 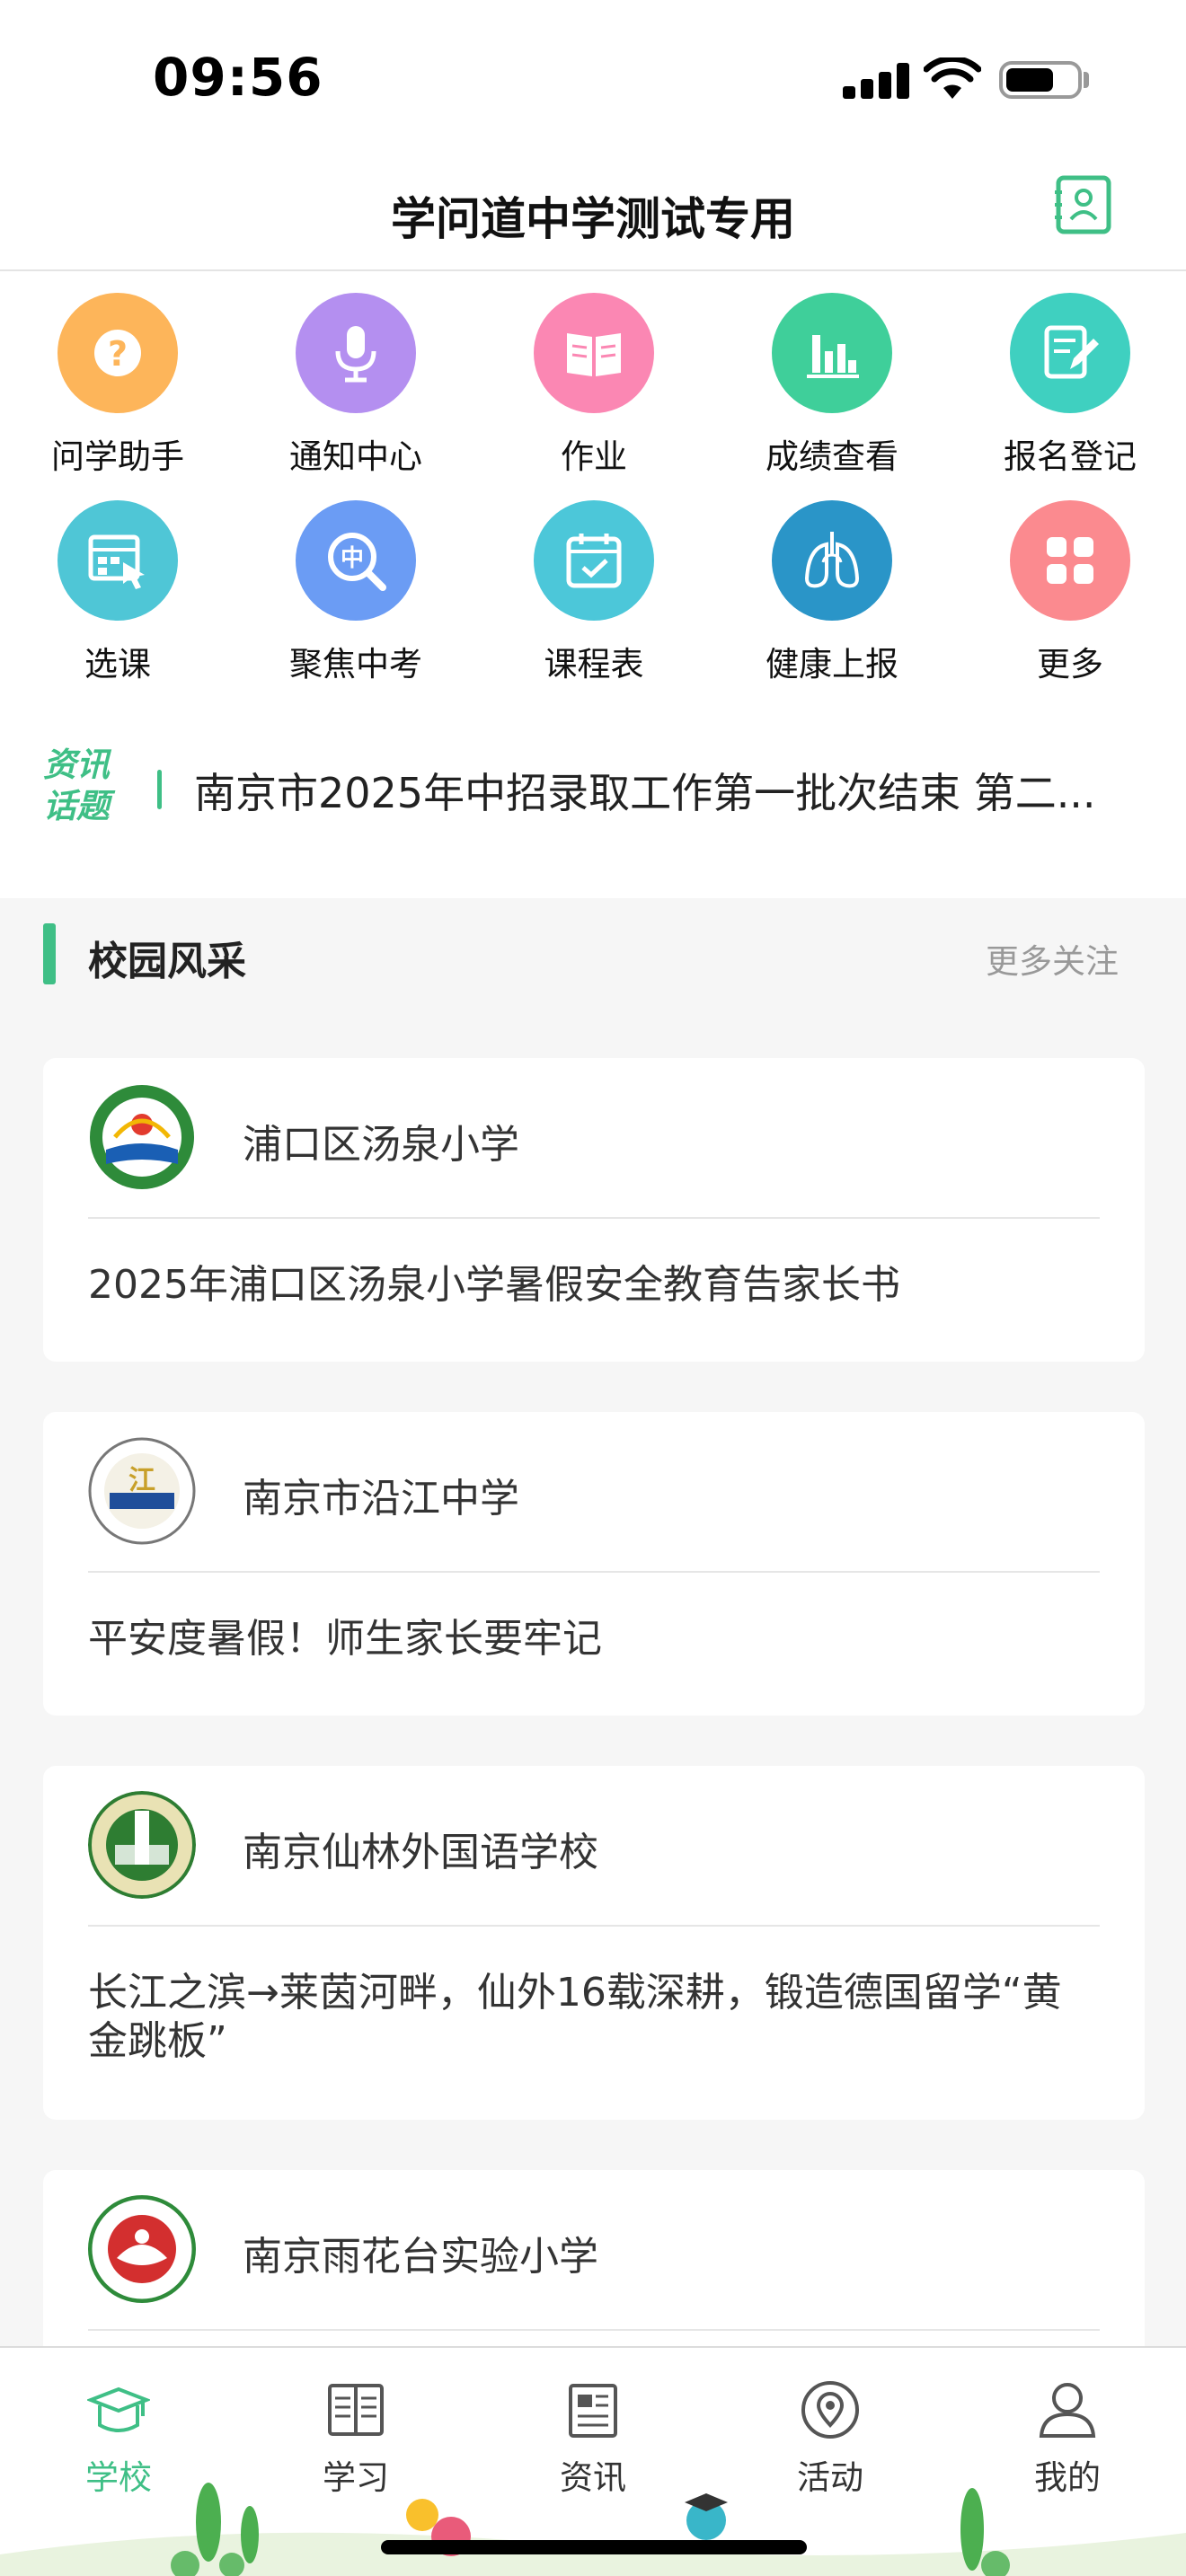 What do you see at coordinates (159, 789) in the screenshot?
I see `ticker-divider` at bounding box center [159, 789].